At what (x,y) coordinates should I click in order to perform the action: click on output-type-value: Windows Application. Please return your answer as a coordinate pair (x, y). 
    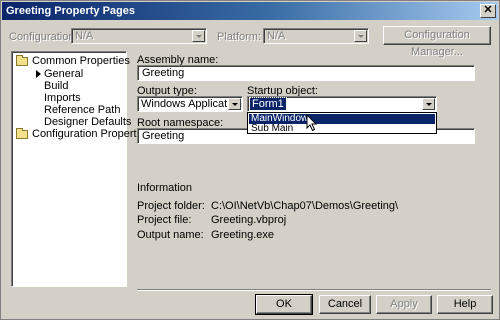
    Looking at the image, I should click on (191, 104).